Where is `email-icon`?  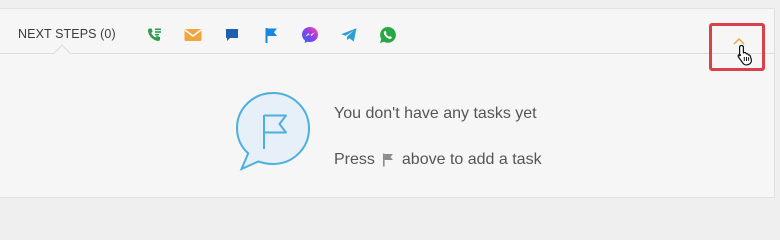 email-icon is located at coordinates (193, 35).